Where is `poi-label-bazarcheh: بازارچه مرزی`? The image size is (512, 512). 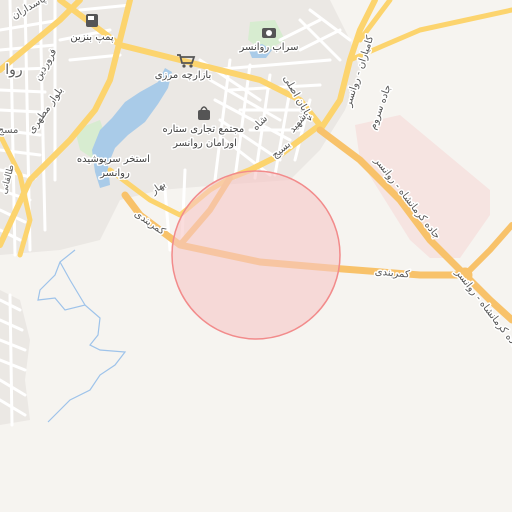 poi-label-bazarcheh: بازارچه مرزی is located at coordinates (183, 76).